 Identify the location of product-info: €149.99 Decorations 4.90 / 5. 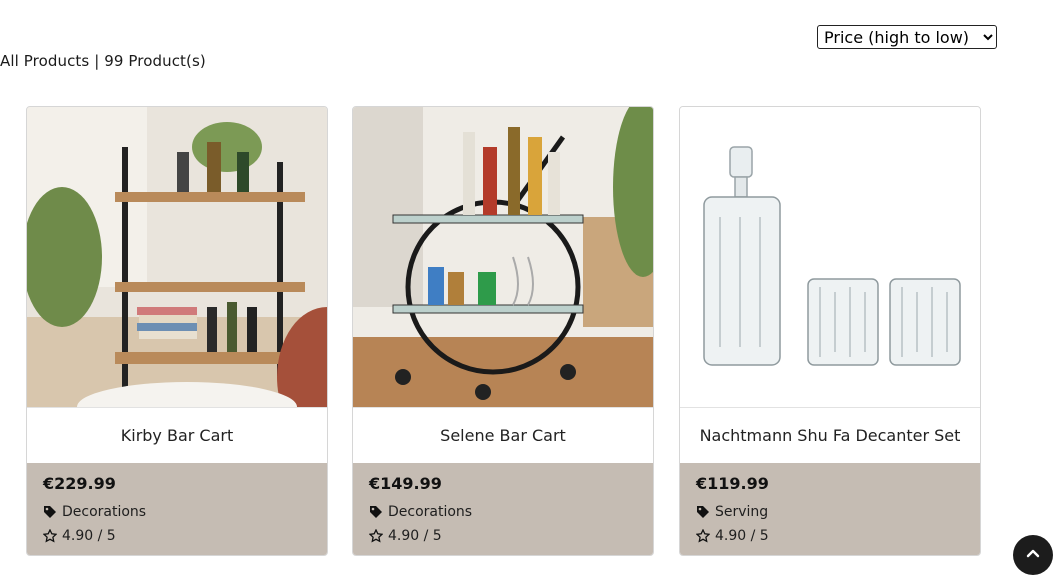
(503, 509).